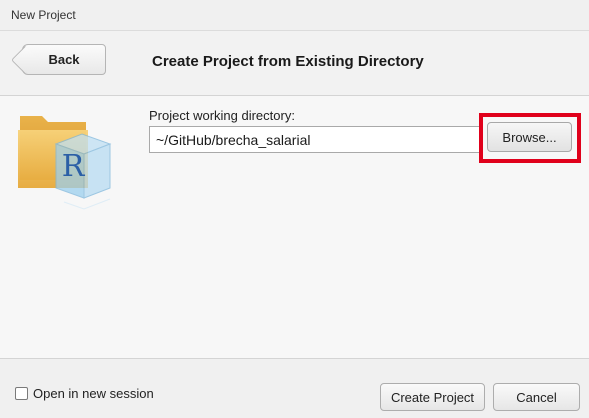 This screenshot has height=418, width=589. Describe the element at coordinates (536, 397) in the screenshot. I see `cancel-button: Cancel` at that location.